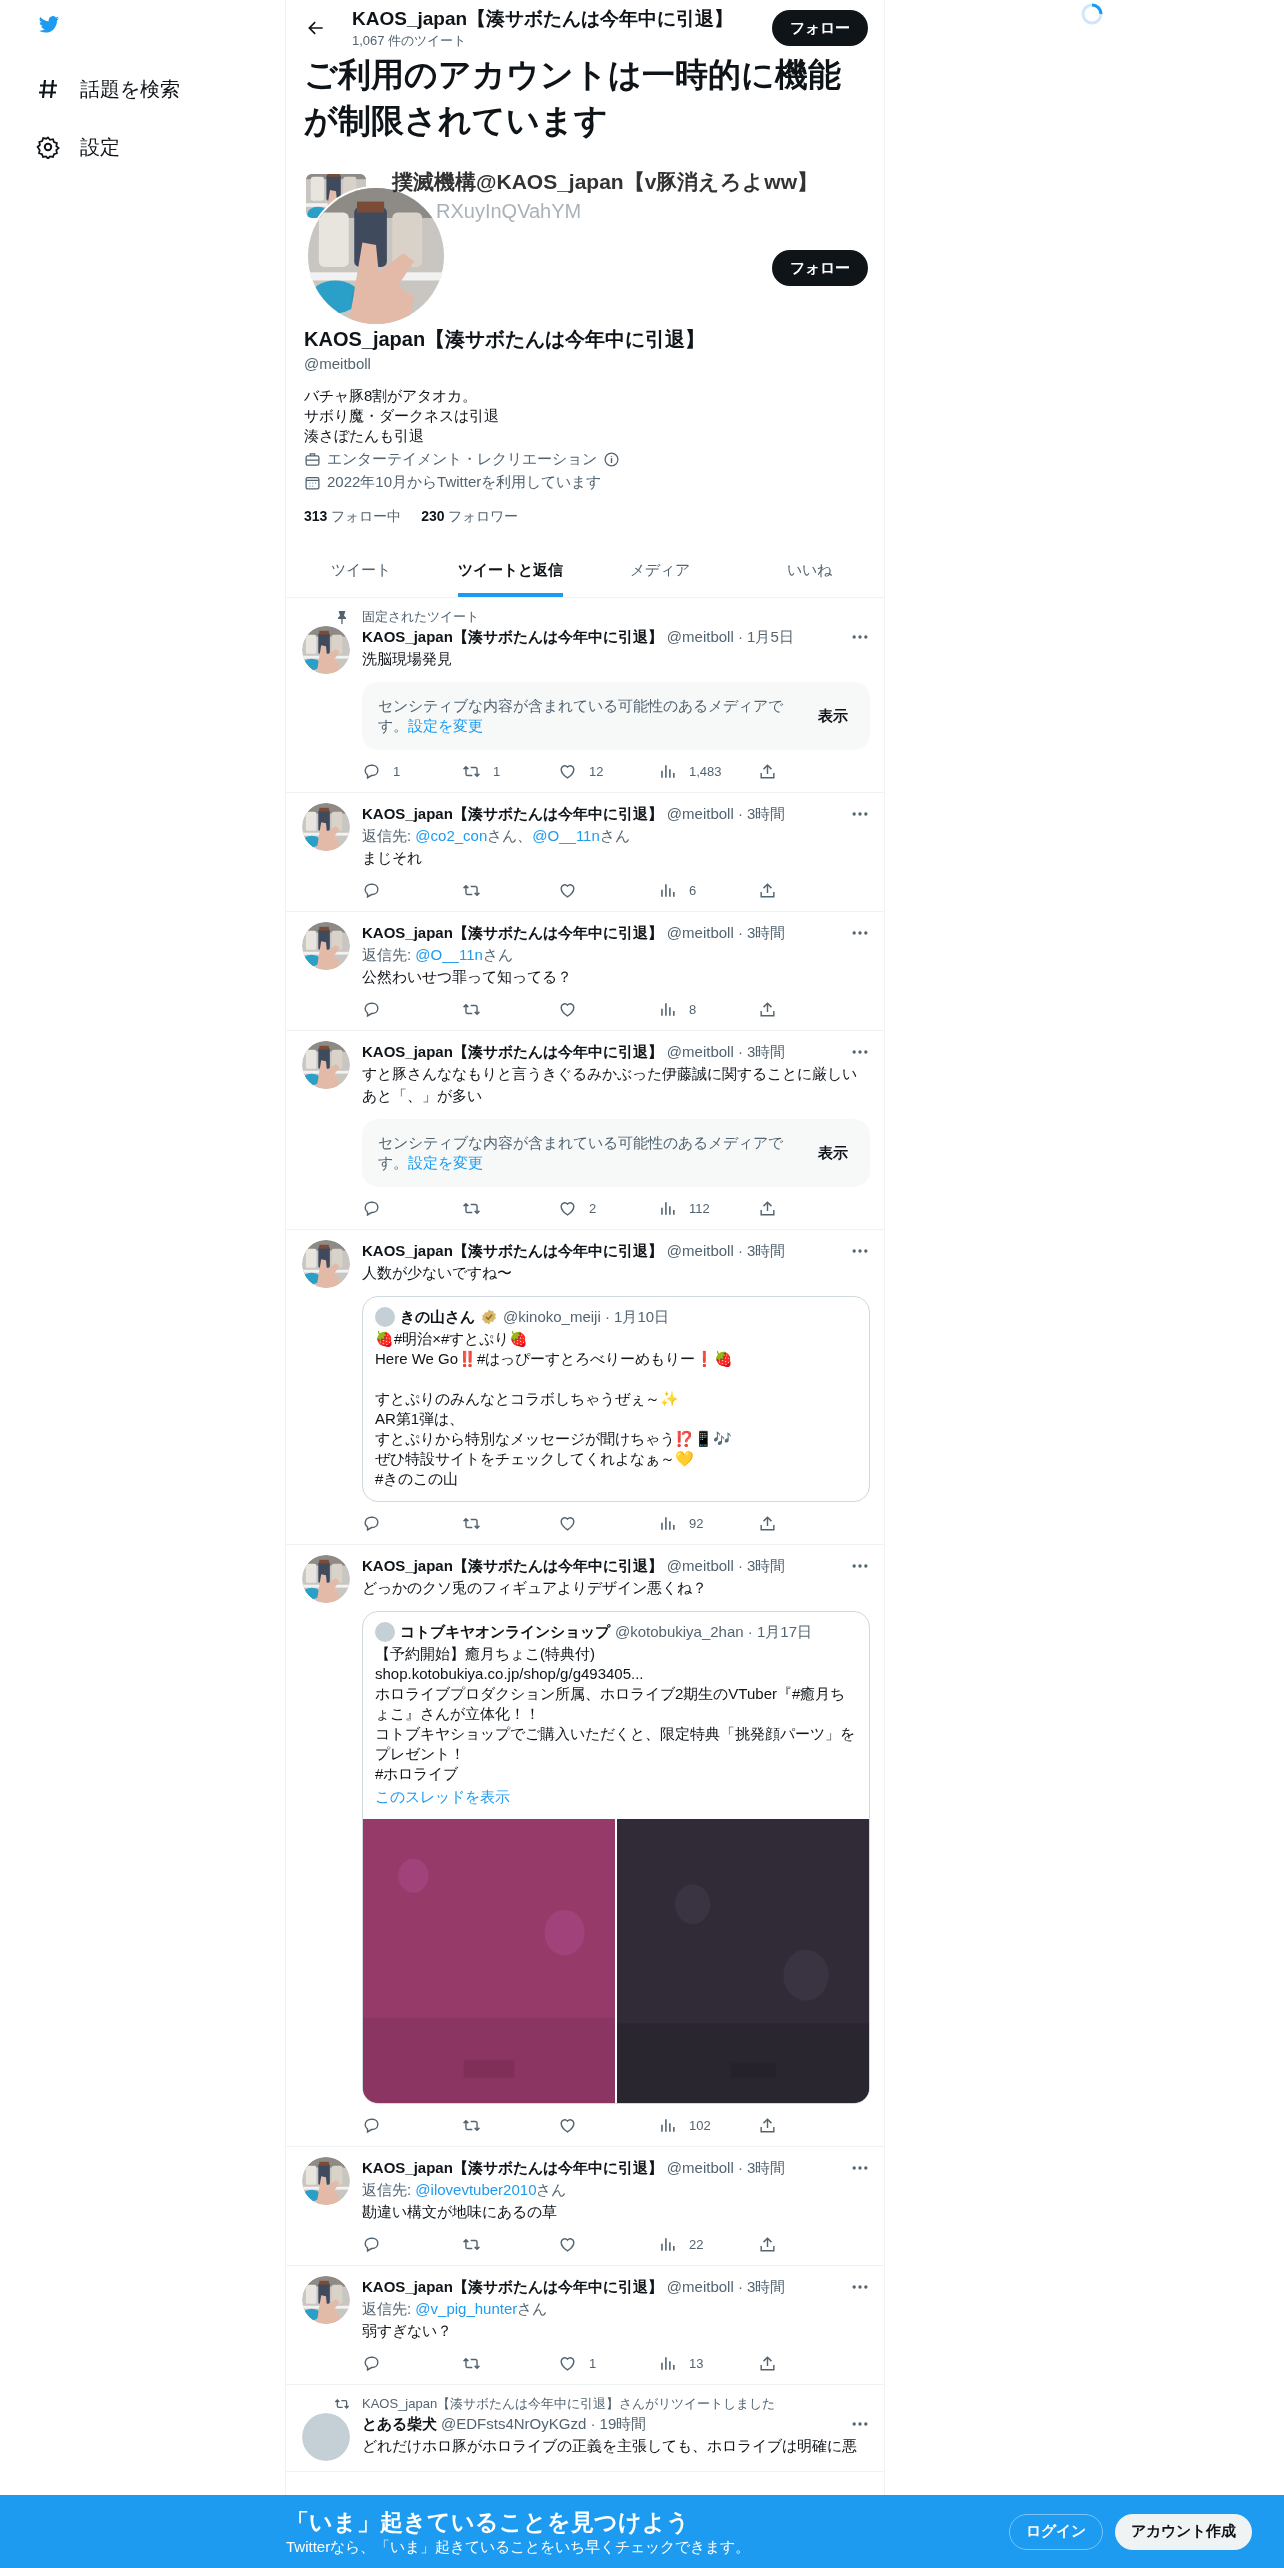 This screenshot has width=1284, height=2568. What do you see at coordinates (401, 416) in the screenshot?
I see `bio-line: サボり魔・ダークネスは引退` at bounding box center [401, 416].